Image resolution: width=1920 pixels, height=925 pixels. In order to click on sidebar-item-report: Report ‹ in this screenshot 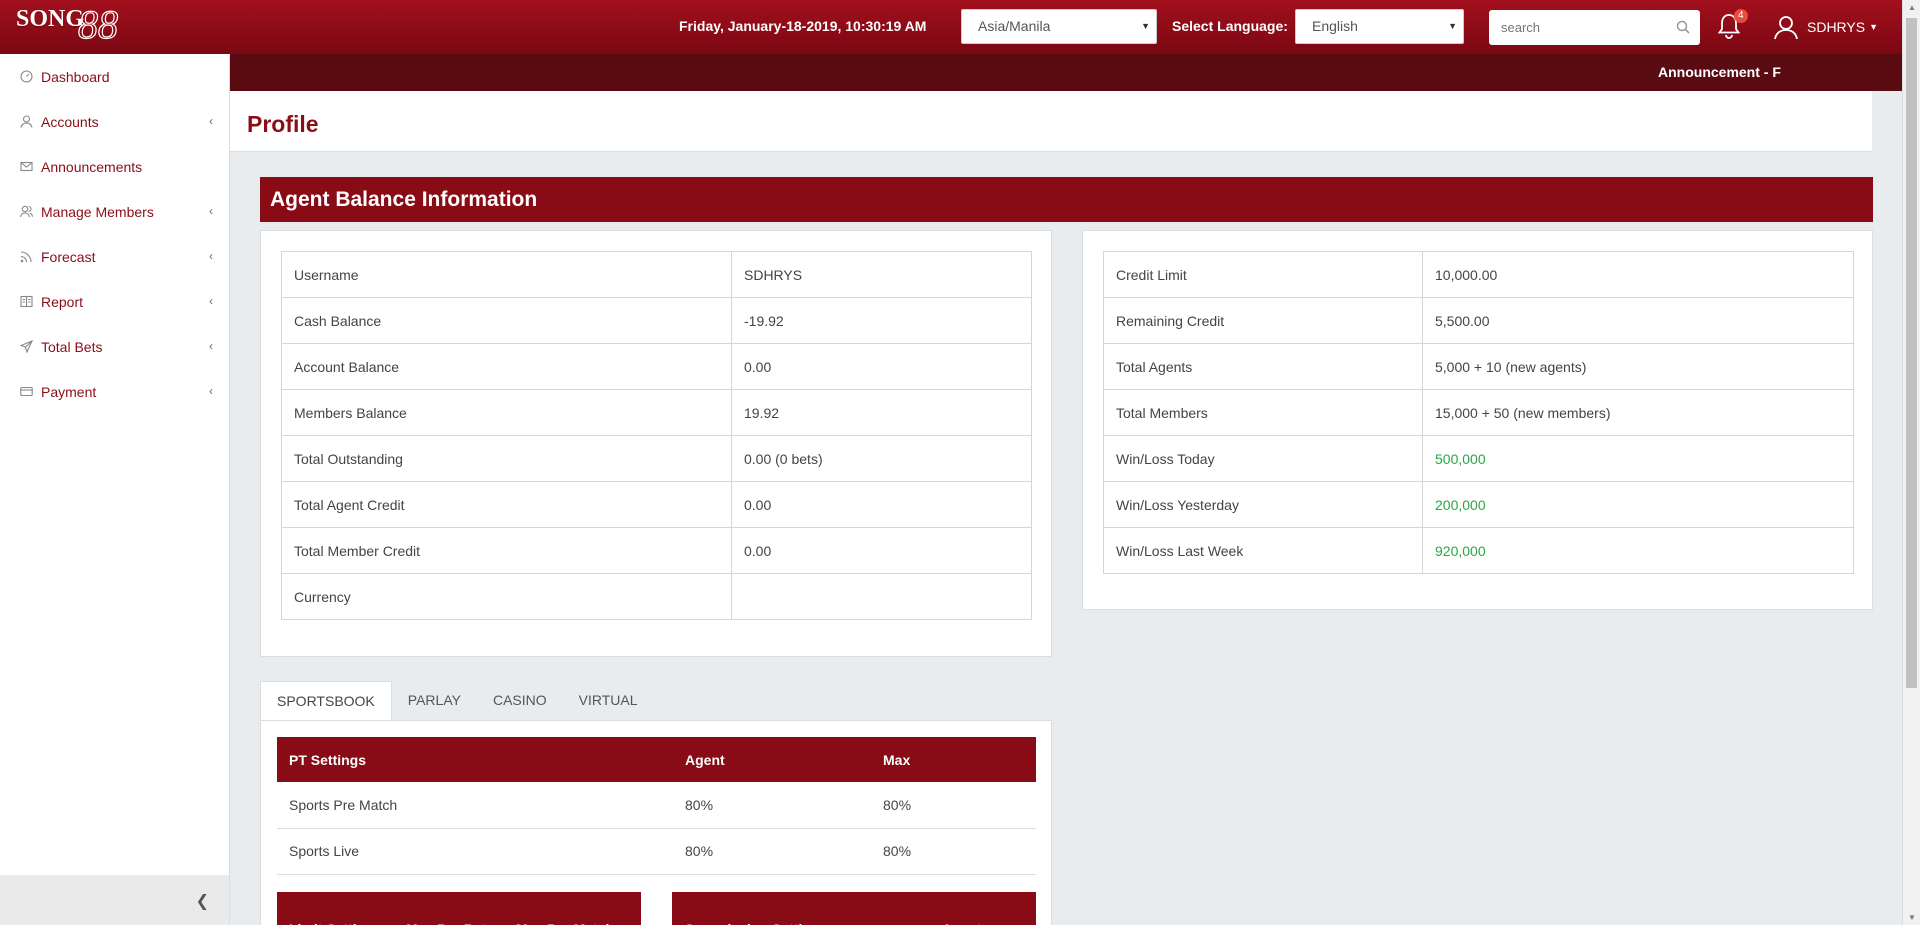, I will do `click(114, 301)`.